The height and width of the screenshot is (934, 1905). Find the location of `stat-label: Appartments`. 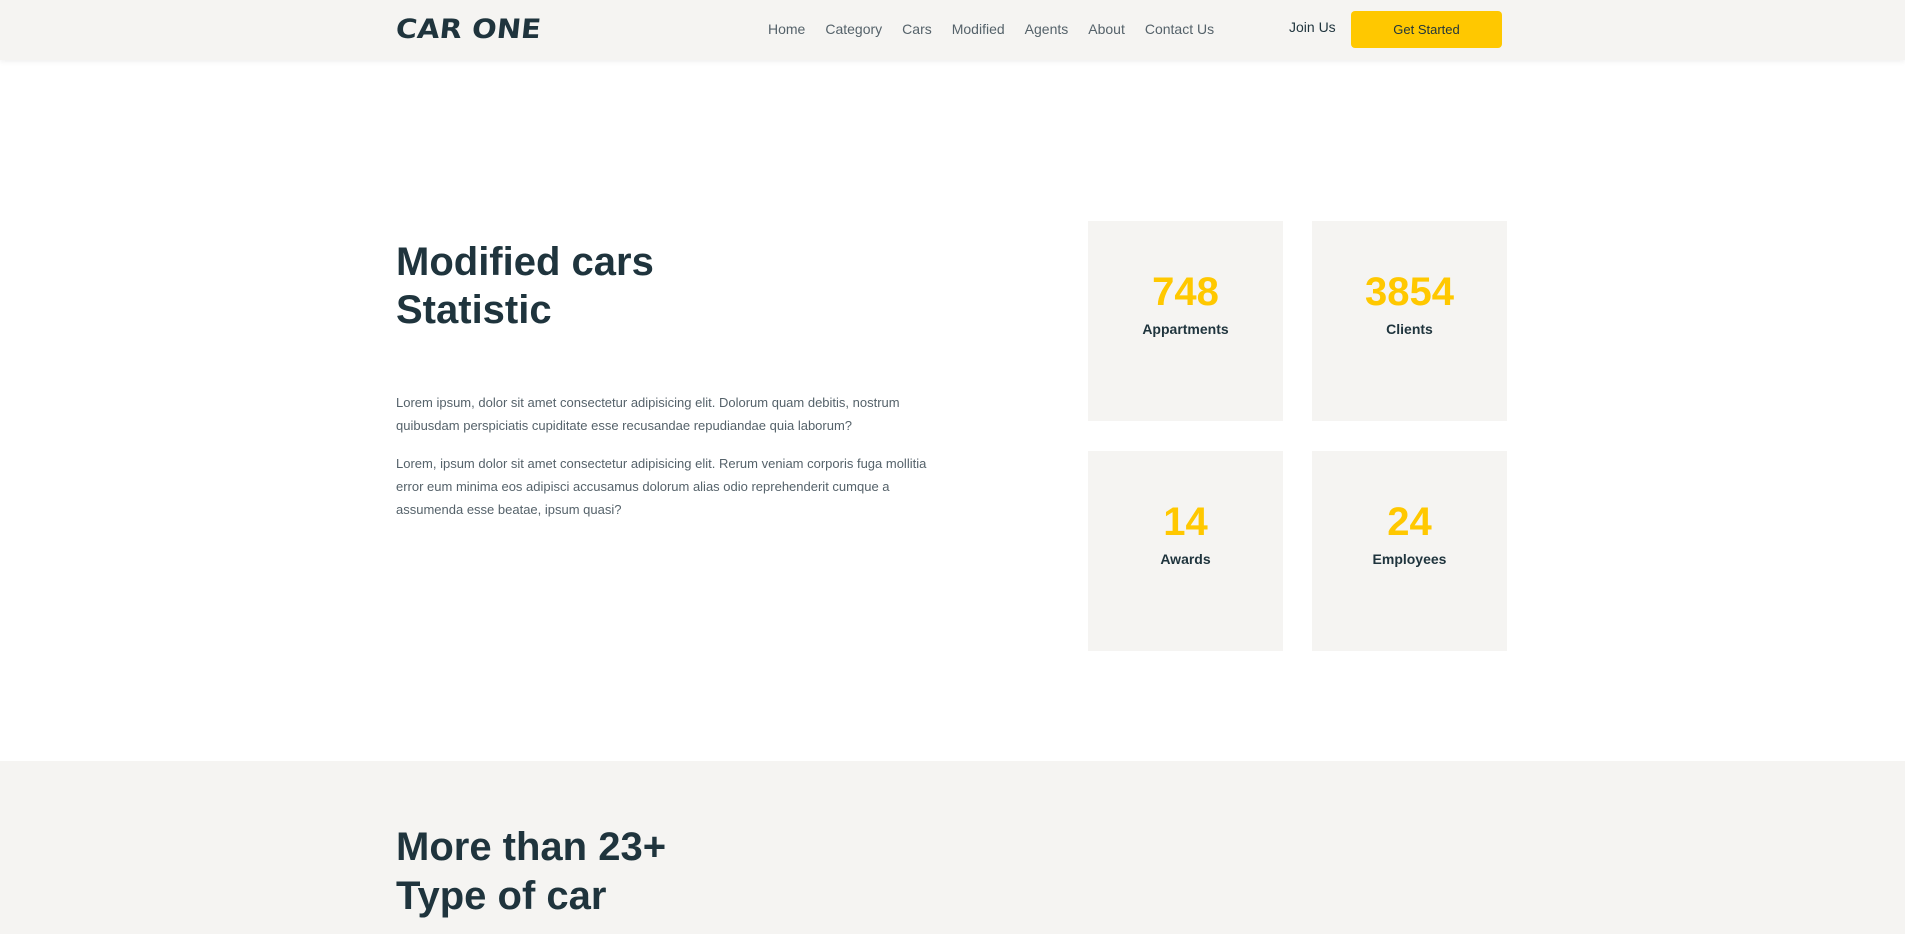

stat-label: Appartments is located at coordinates (1185, 329).